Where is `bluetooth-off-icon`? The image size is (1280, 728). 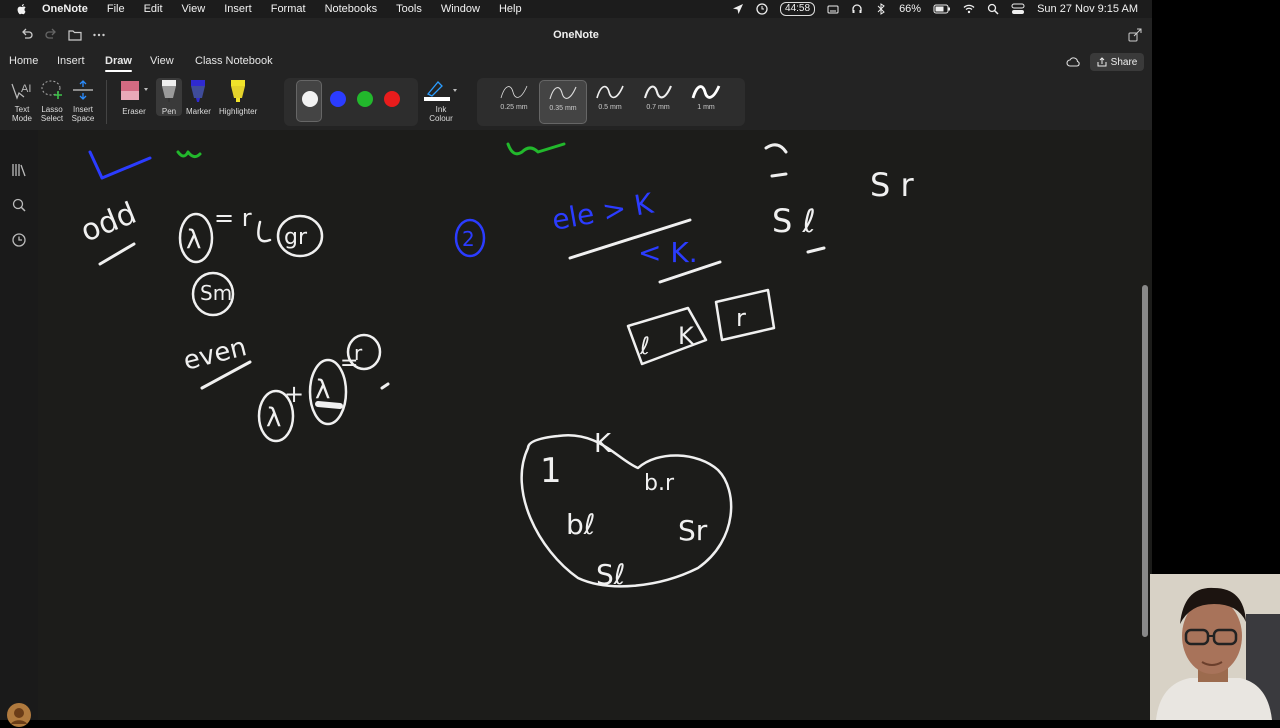
bluetooth-off-icon is located at coordinates (881, 9).